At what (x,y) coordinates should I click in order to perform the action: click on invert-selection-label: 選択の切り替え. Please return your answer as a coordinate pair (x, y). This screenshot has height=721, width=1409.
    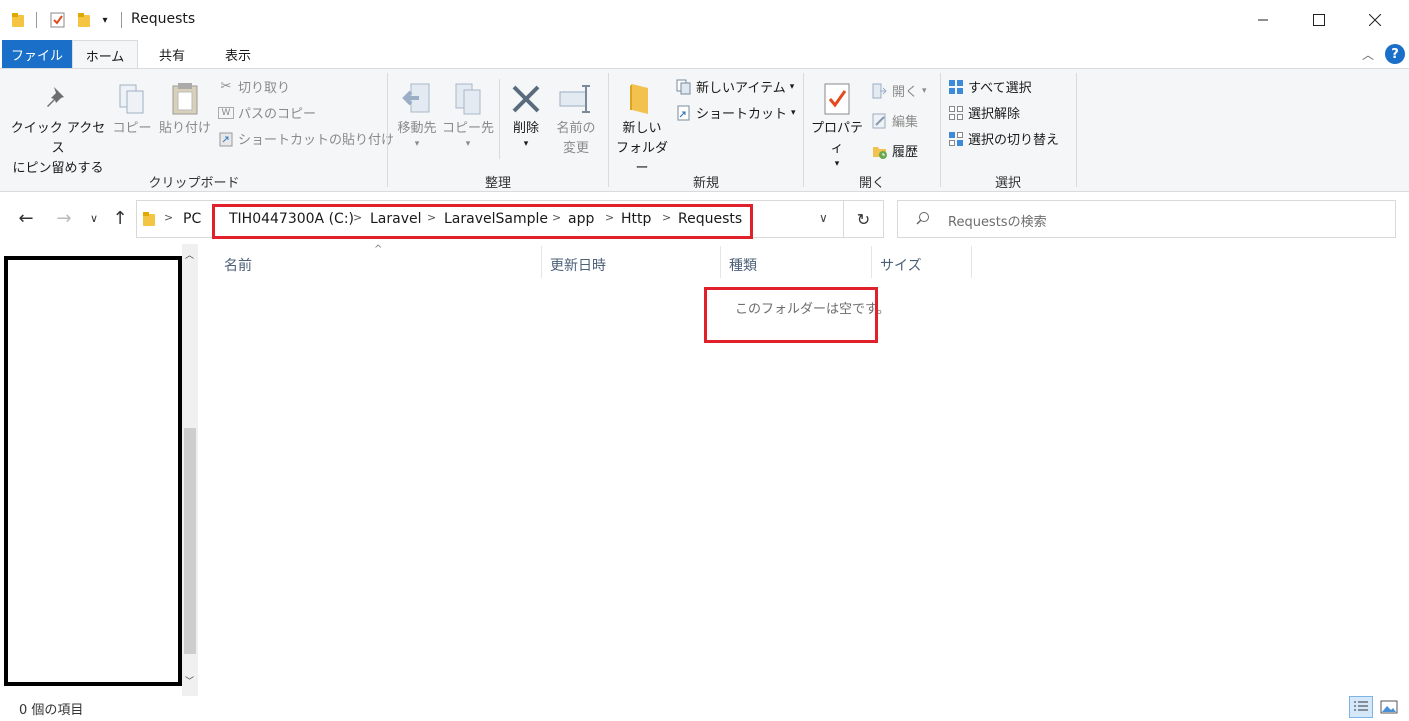
    Looking at the image, I should click on (1014, 140).